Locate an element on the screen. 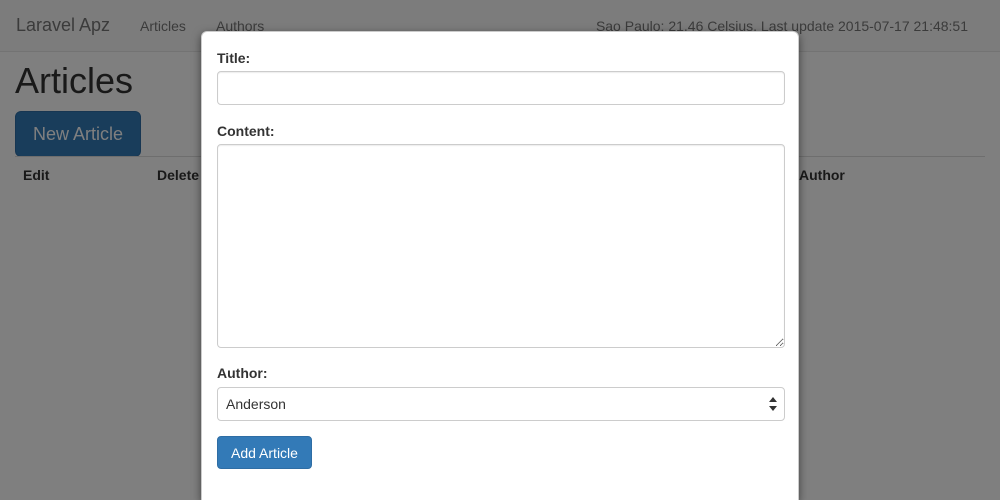  add-article-button: Add Article is located at coordinates (264, 452).